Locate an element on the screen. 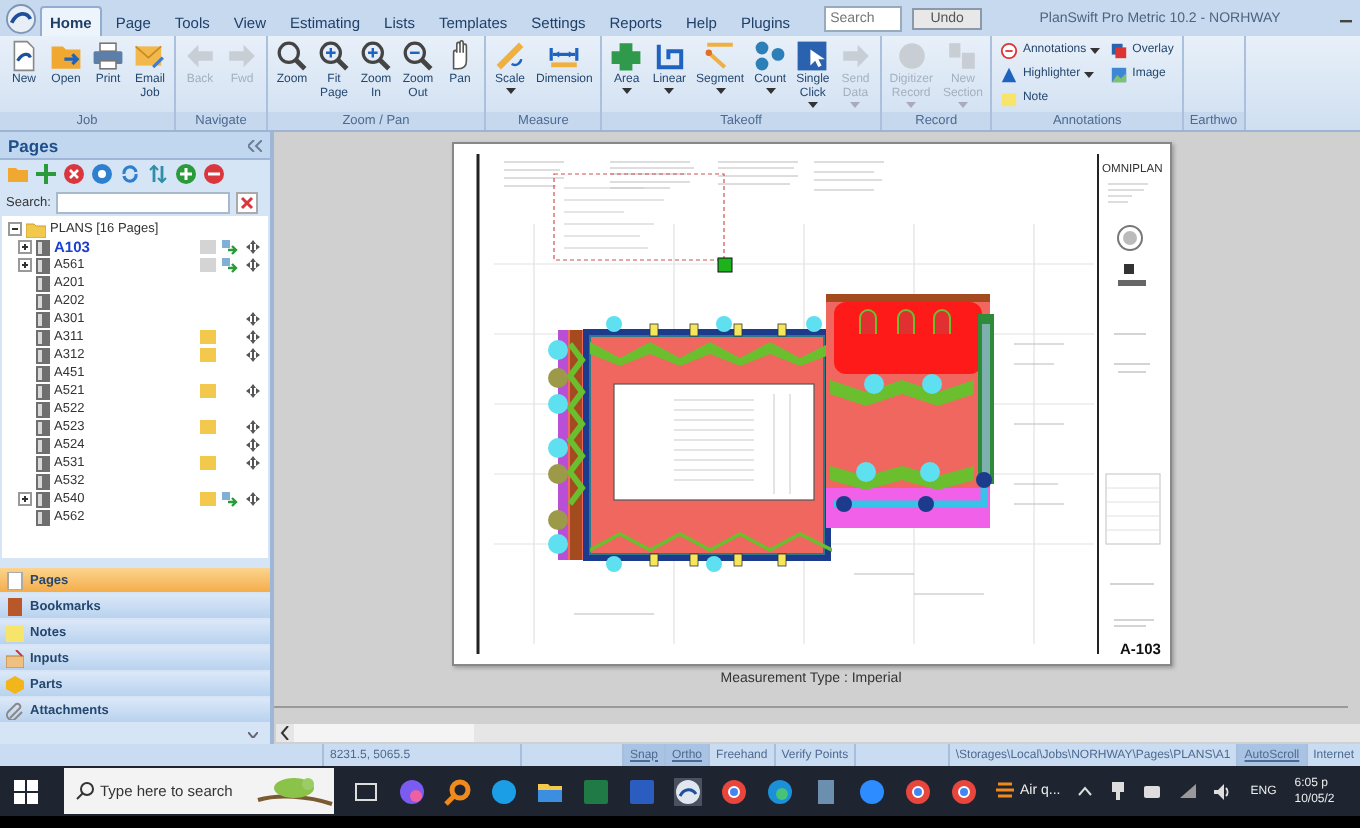 This screenshot has height=828, width=1360. chameleon-drawing is located at coordinates (294, 791).